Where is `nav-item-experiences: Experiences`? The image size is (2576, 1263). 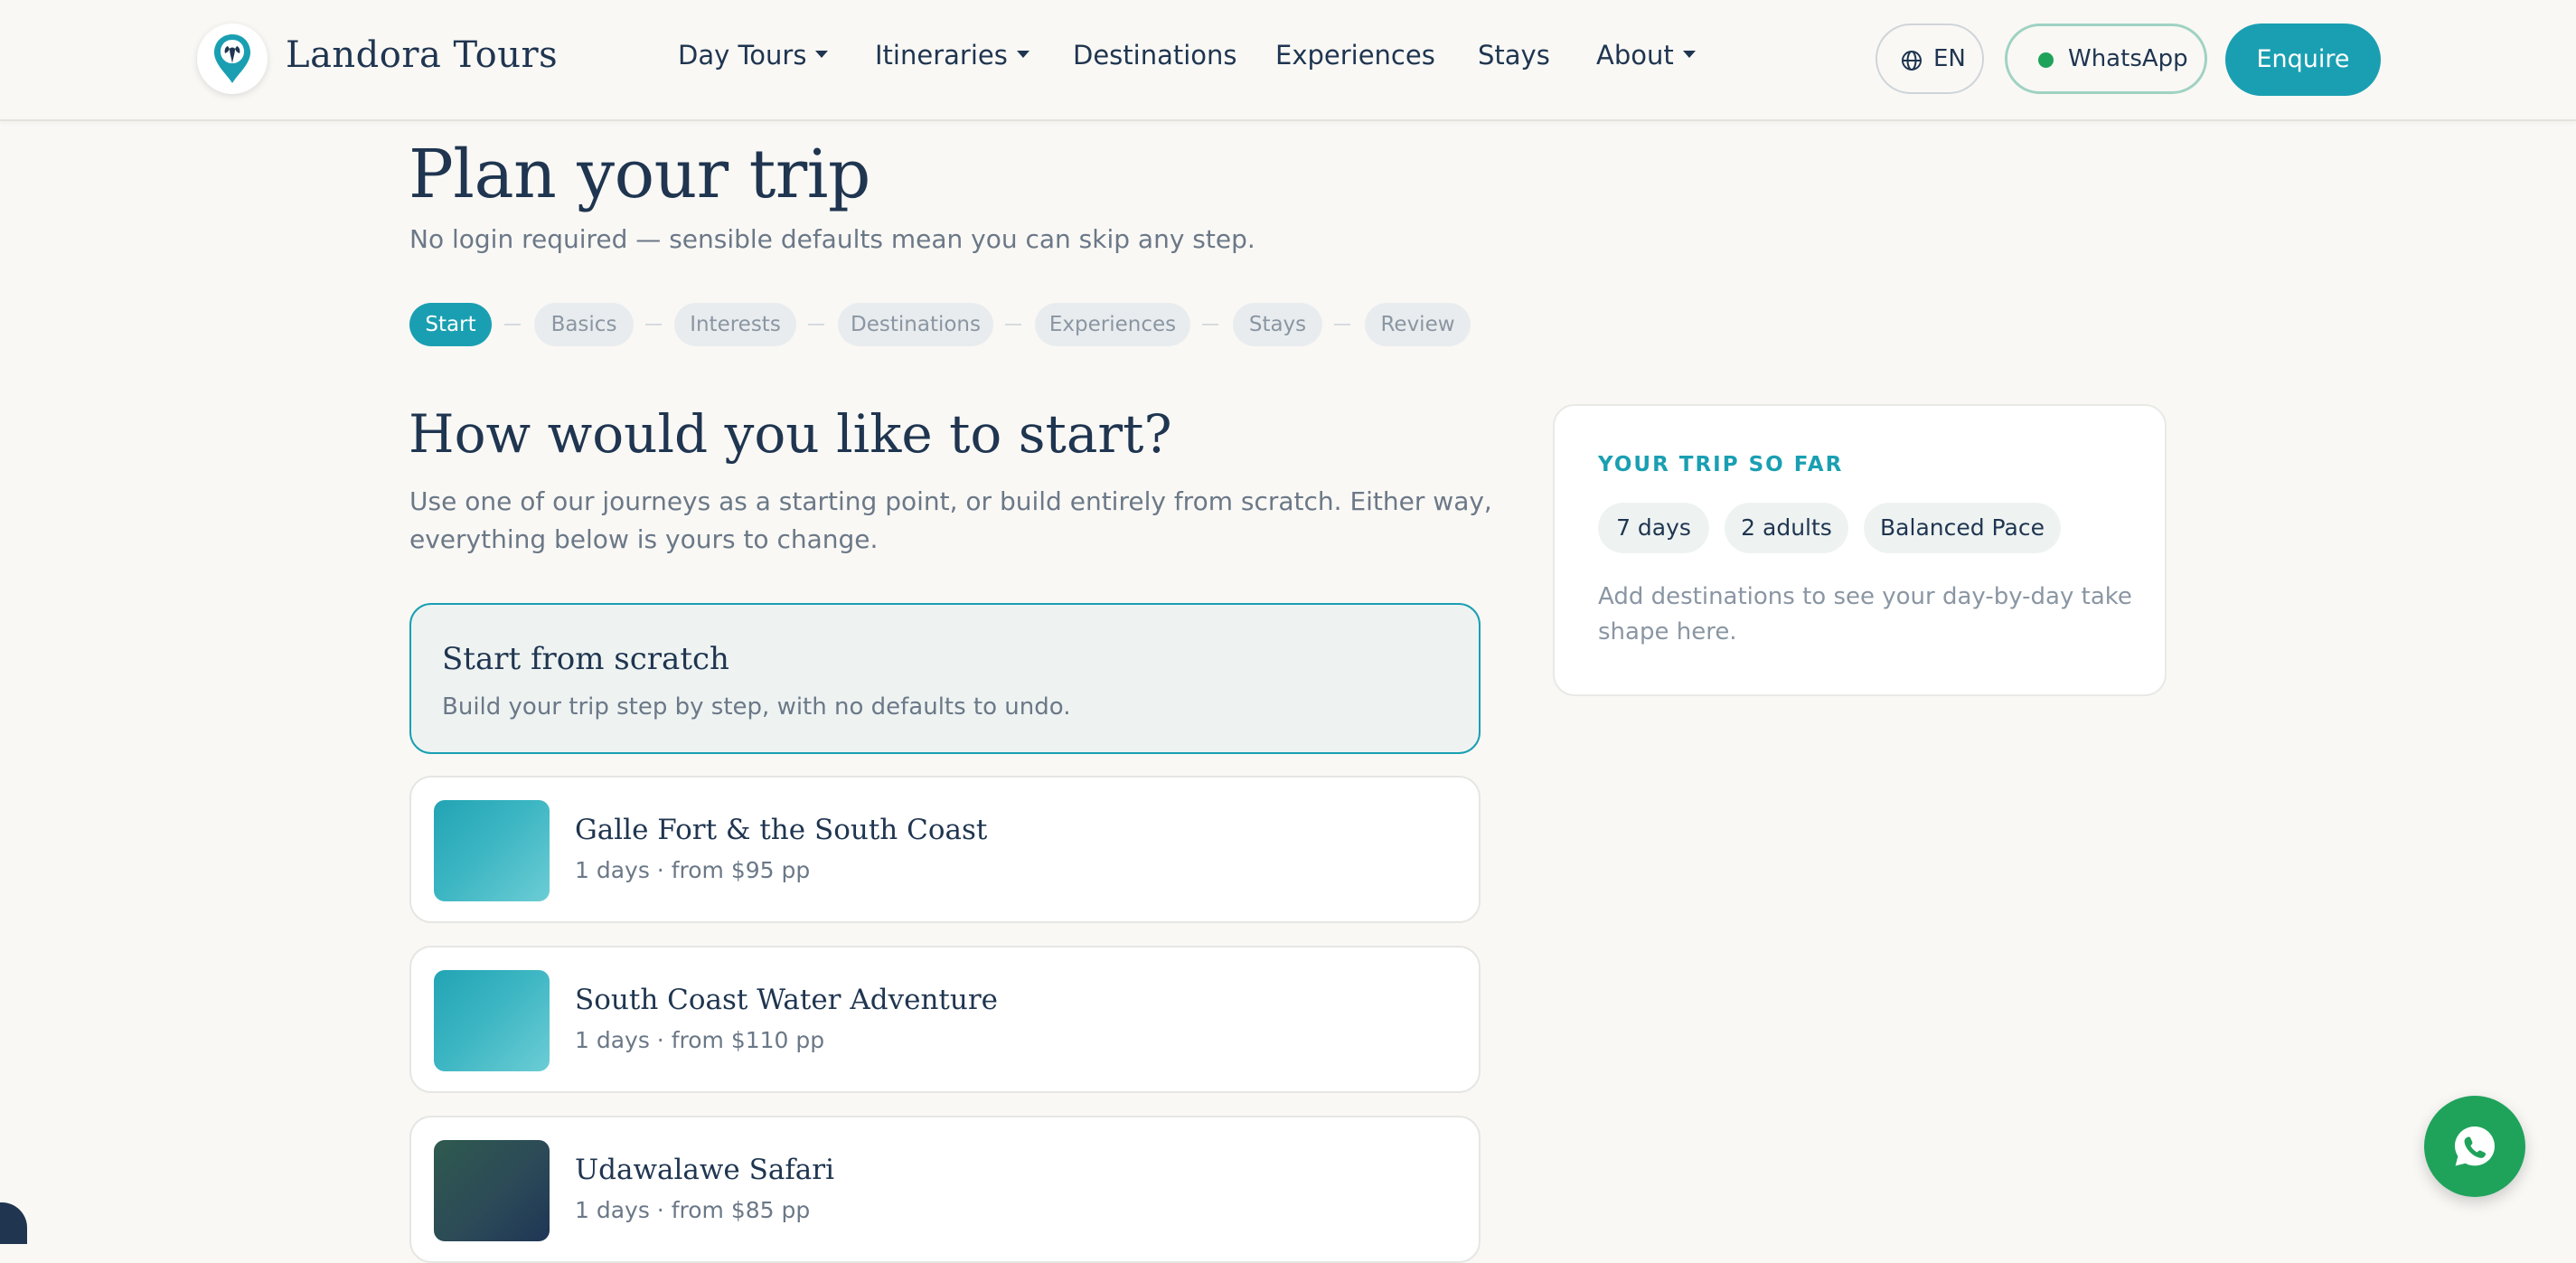 nav-item-experiences: Experiences is located at coordinates (1355, 55).